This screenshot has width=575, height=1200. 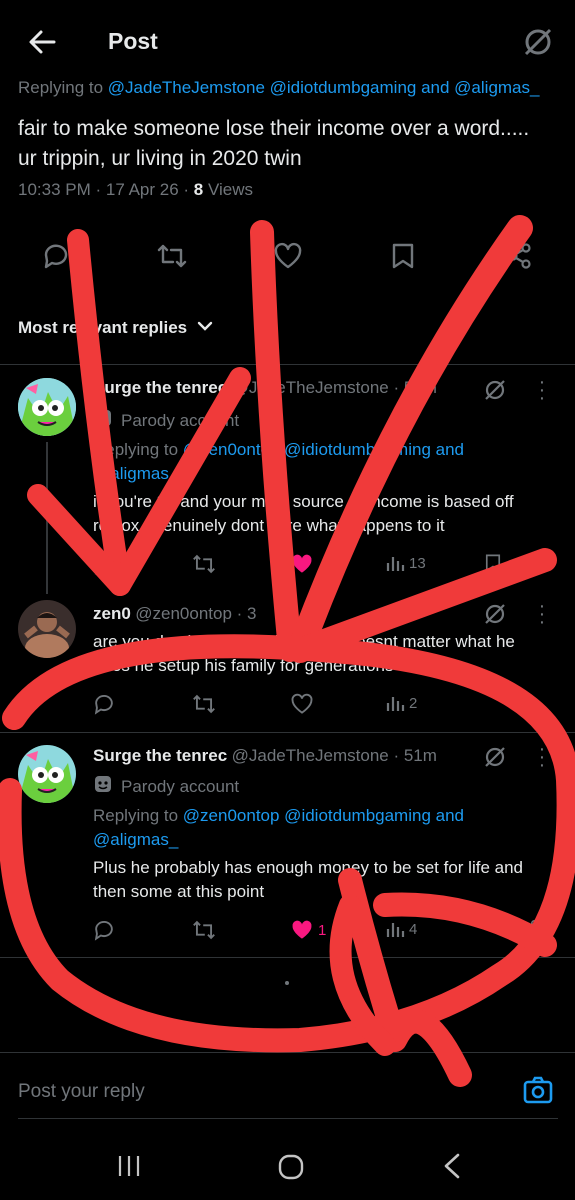 What do you see at coordinates (288, 256) in the screenshot?
I see `like-icon` at bounding box center [288, 256].